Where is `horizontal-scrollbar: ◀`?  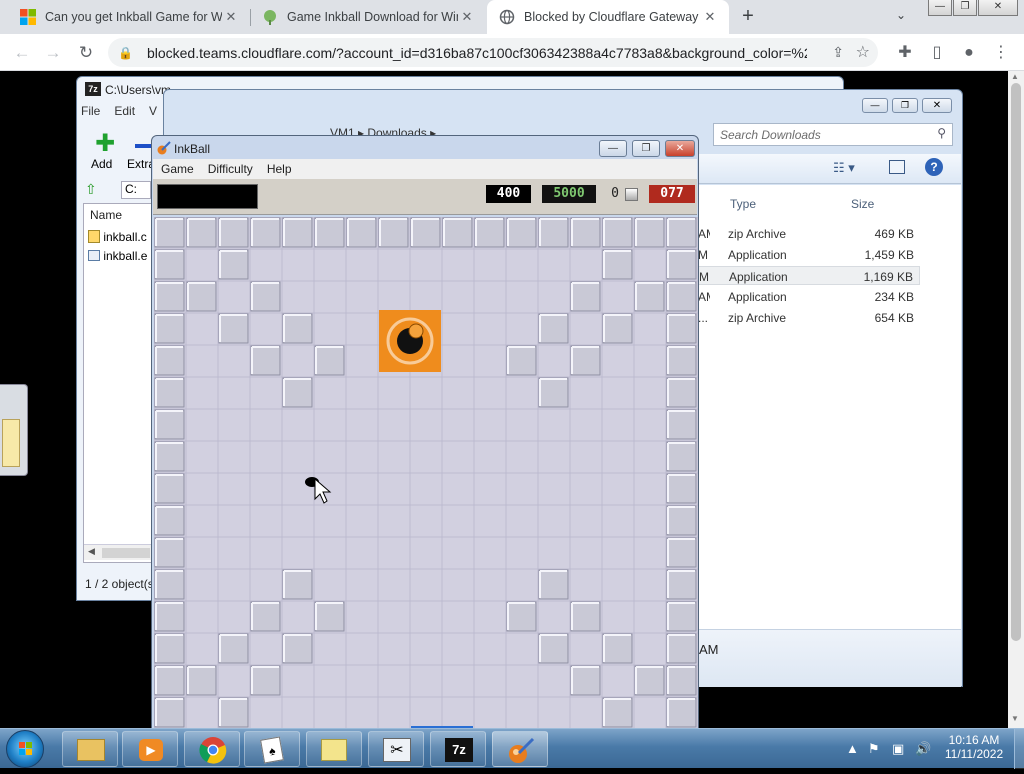
horizontal-scrollbar: ◀ is located at coordinates (118, 552).